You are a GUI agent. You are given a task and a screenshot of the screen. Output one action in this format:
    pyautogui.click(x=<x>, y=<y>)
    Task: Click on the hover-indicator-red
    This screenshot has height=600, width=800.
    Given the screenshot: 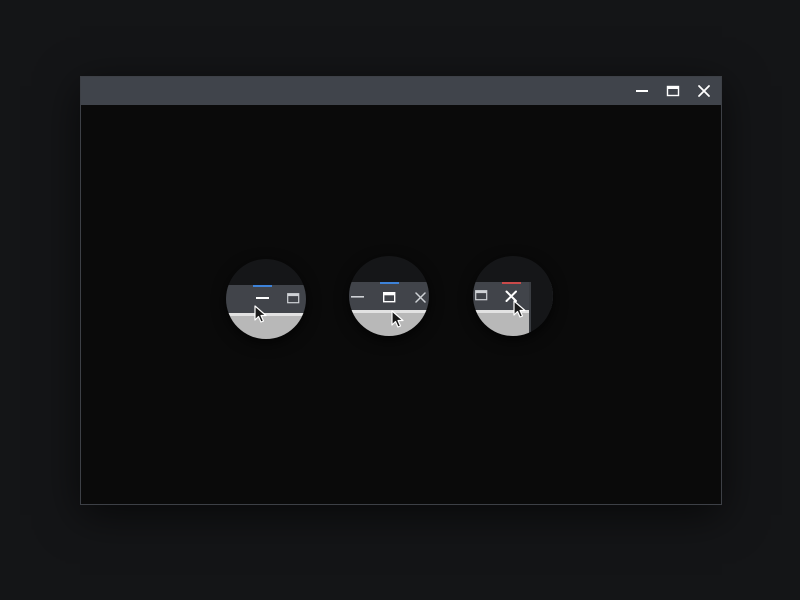 What is the action you would take?
    pyautogui.click(x=511, y=283)
    